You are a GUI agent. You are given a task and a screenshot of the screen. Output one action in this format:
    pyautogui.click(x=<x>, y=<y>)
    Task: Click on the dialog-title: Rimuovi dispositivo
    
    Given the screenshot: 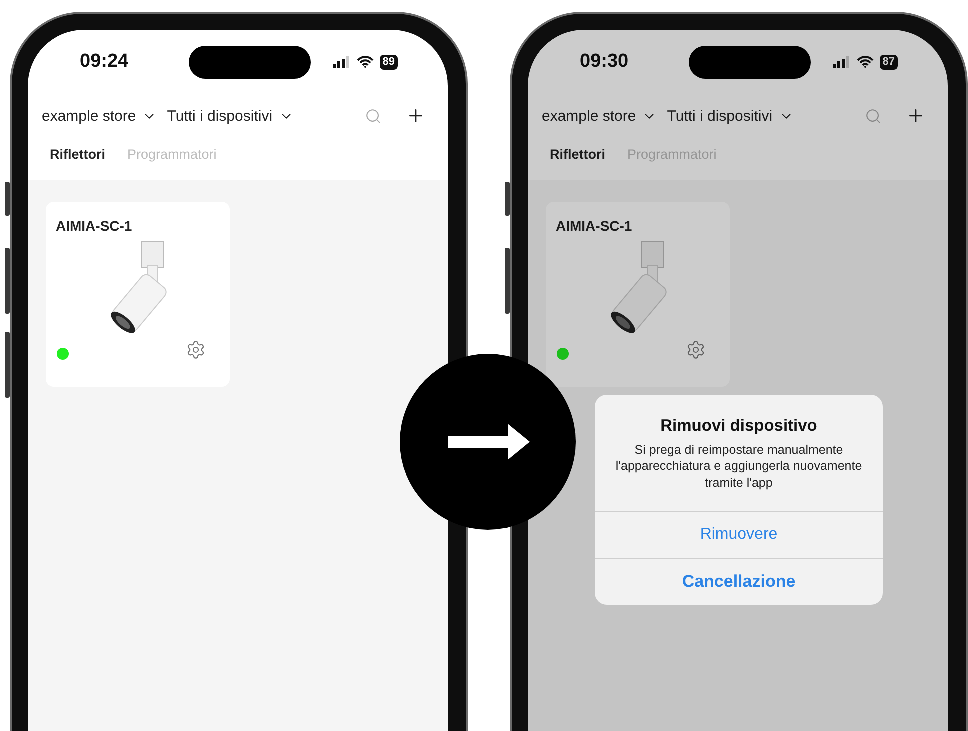 What is the action you would take?
    pyautogui.click(x=739, y=426)
    